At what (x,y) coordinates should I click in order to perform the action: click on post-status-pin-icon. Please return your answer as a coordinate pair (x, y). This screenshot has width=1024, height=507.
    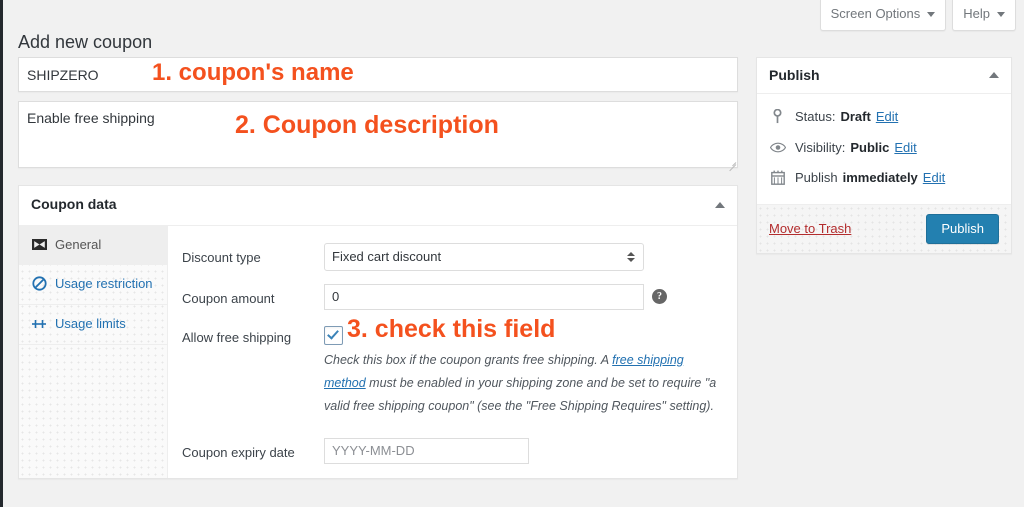
    Looking at the image, I should click on (777, 116).